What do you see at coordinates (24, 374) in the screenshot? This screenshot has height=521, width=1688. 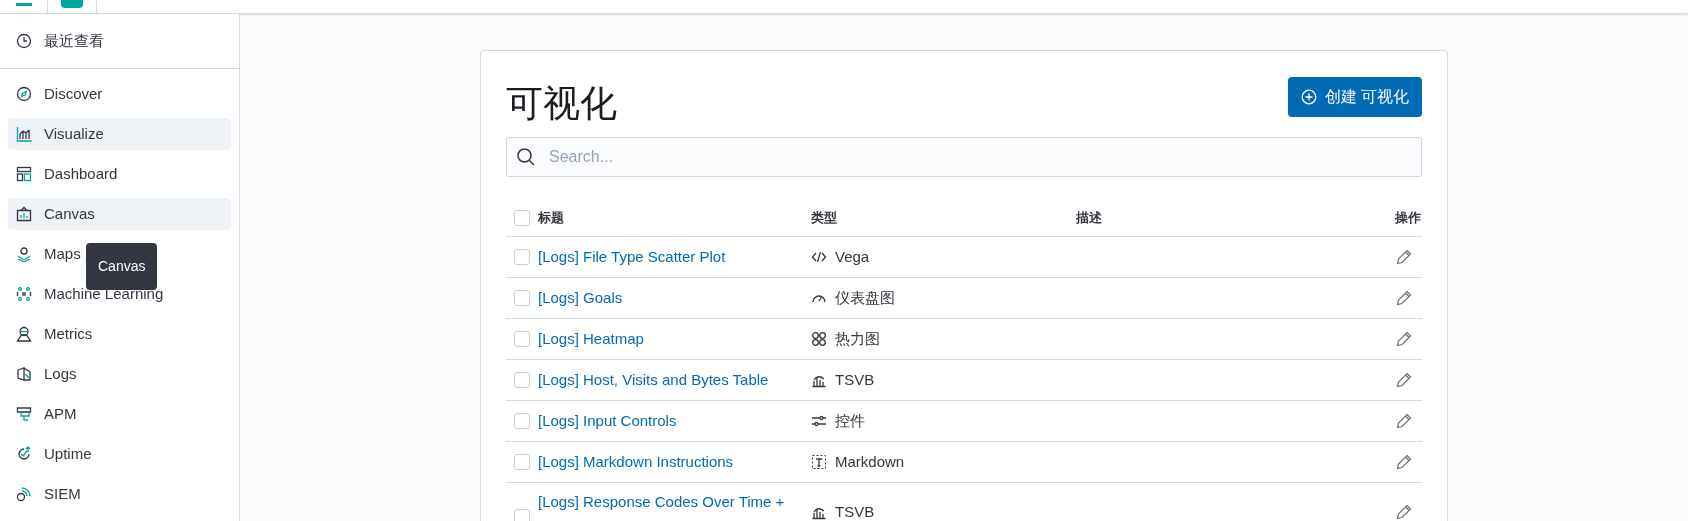 I see `document-icon` at bounding box center [24, 374].